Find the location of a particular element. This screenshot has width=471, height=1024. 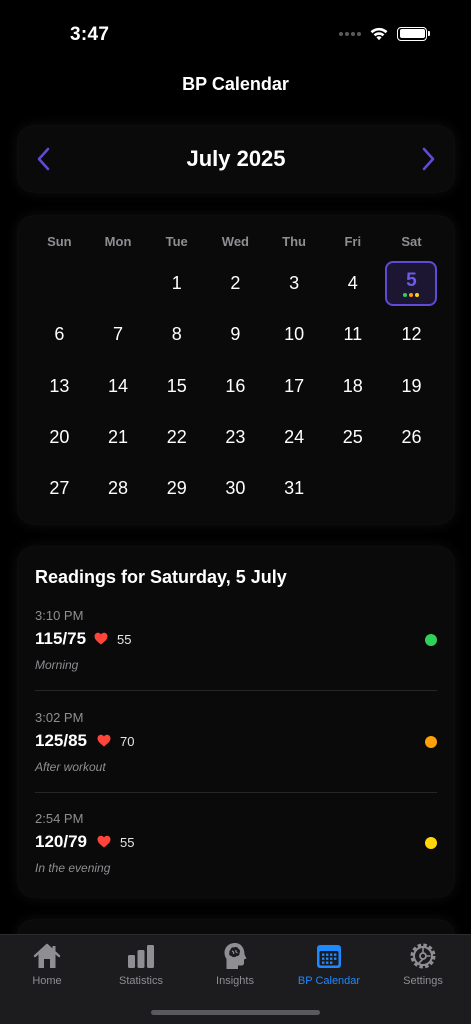

calendar-day-number: 31 is located at coordinates (294, 488).